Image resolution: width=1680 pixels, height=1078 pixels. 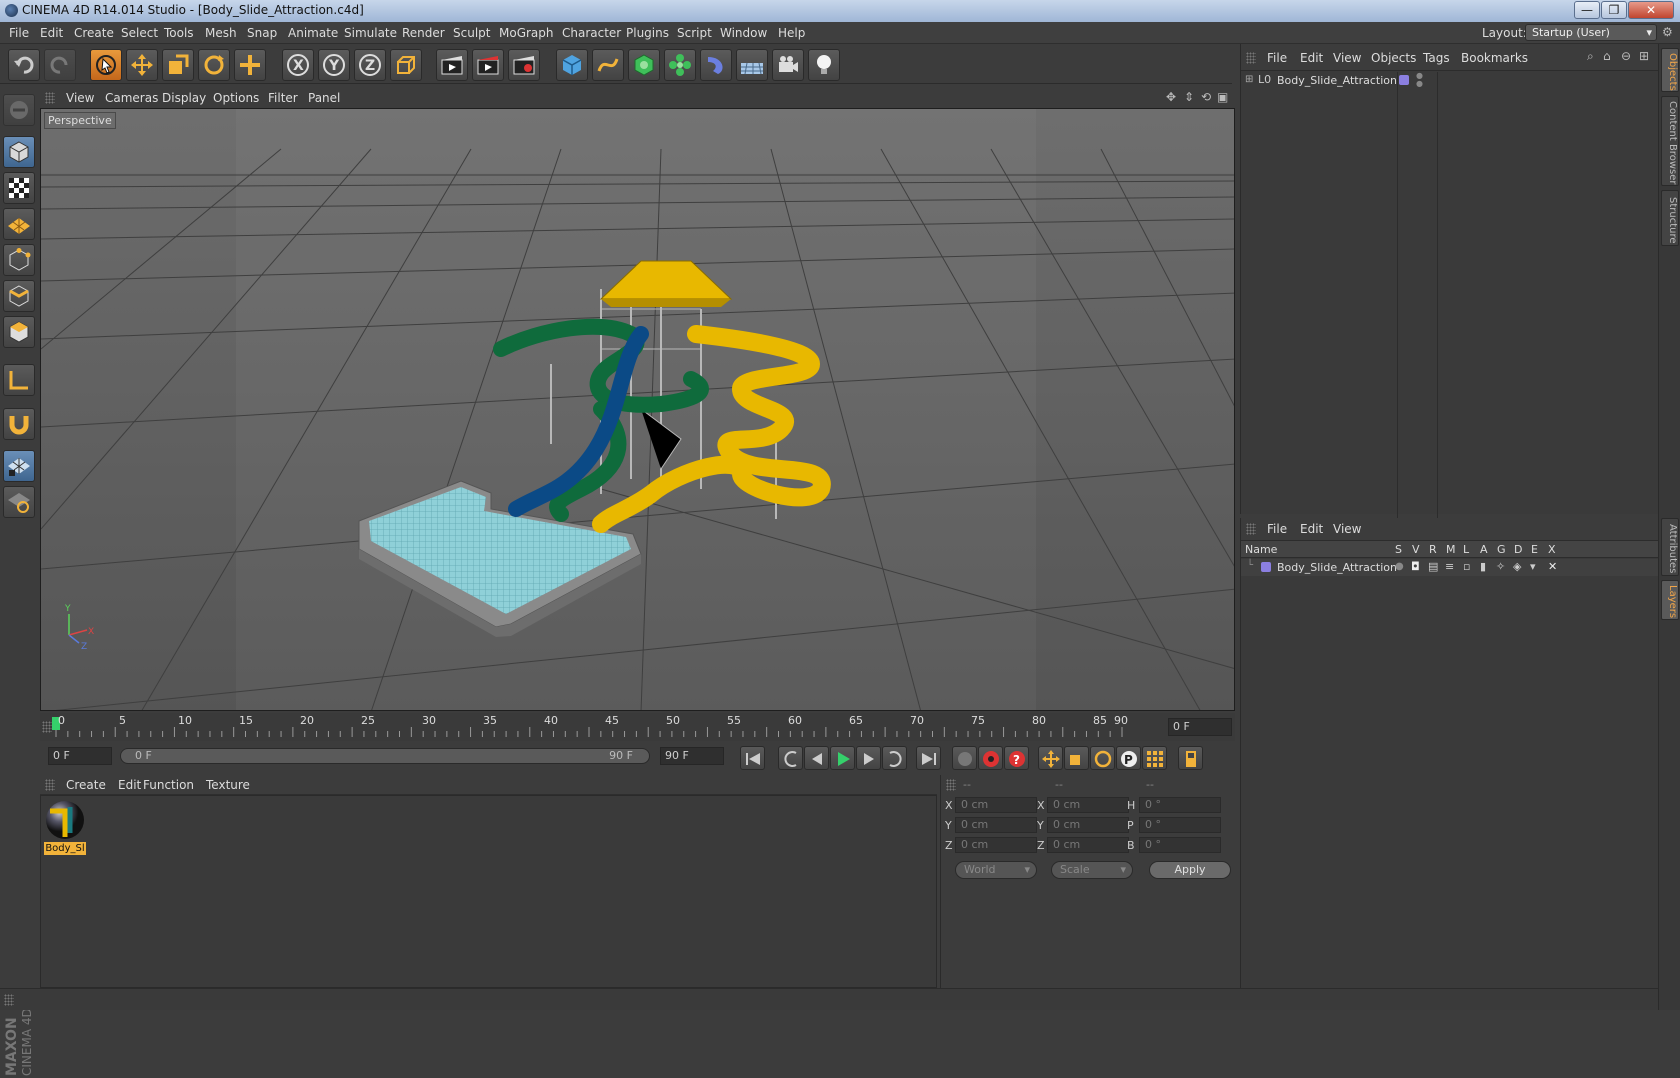 What do you see at coordinates (788, 65) in the screenshot?
I see `camera-button` at bounding box center [788, 65].